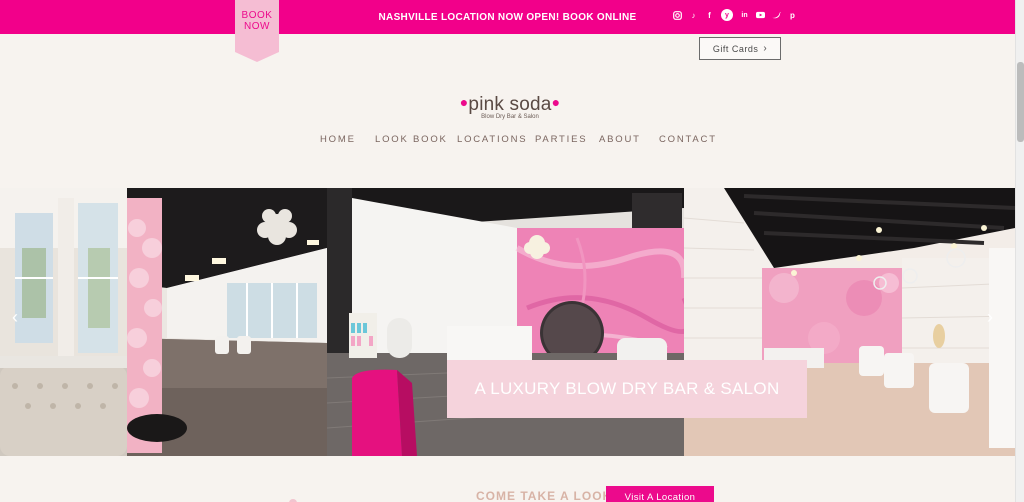 Image resolution: width=1024 pixels, height=502 pixels. I want to click on announcement-bar: NASHVILLE LOCATION NOW OPEN! BOOK ONLINE, so click(507, 17).